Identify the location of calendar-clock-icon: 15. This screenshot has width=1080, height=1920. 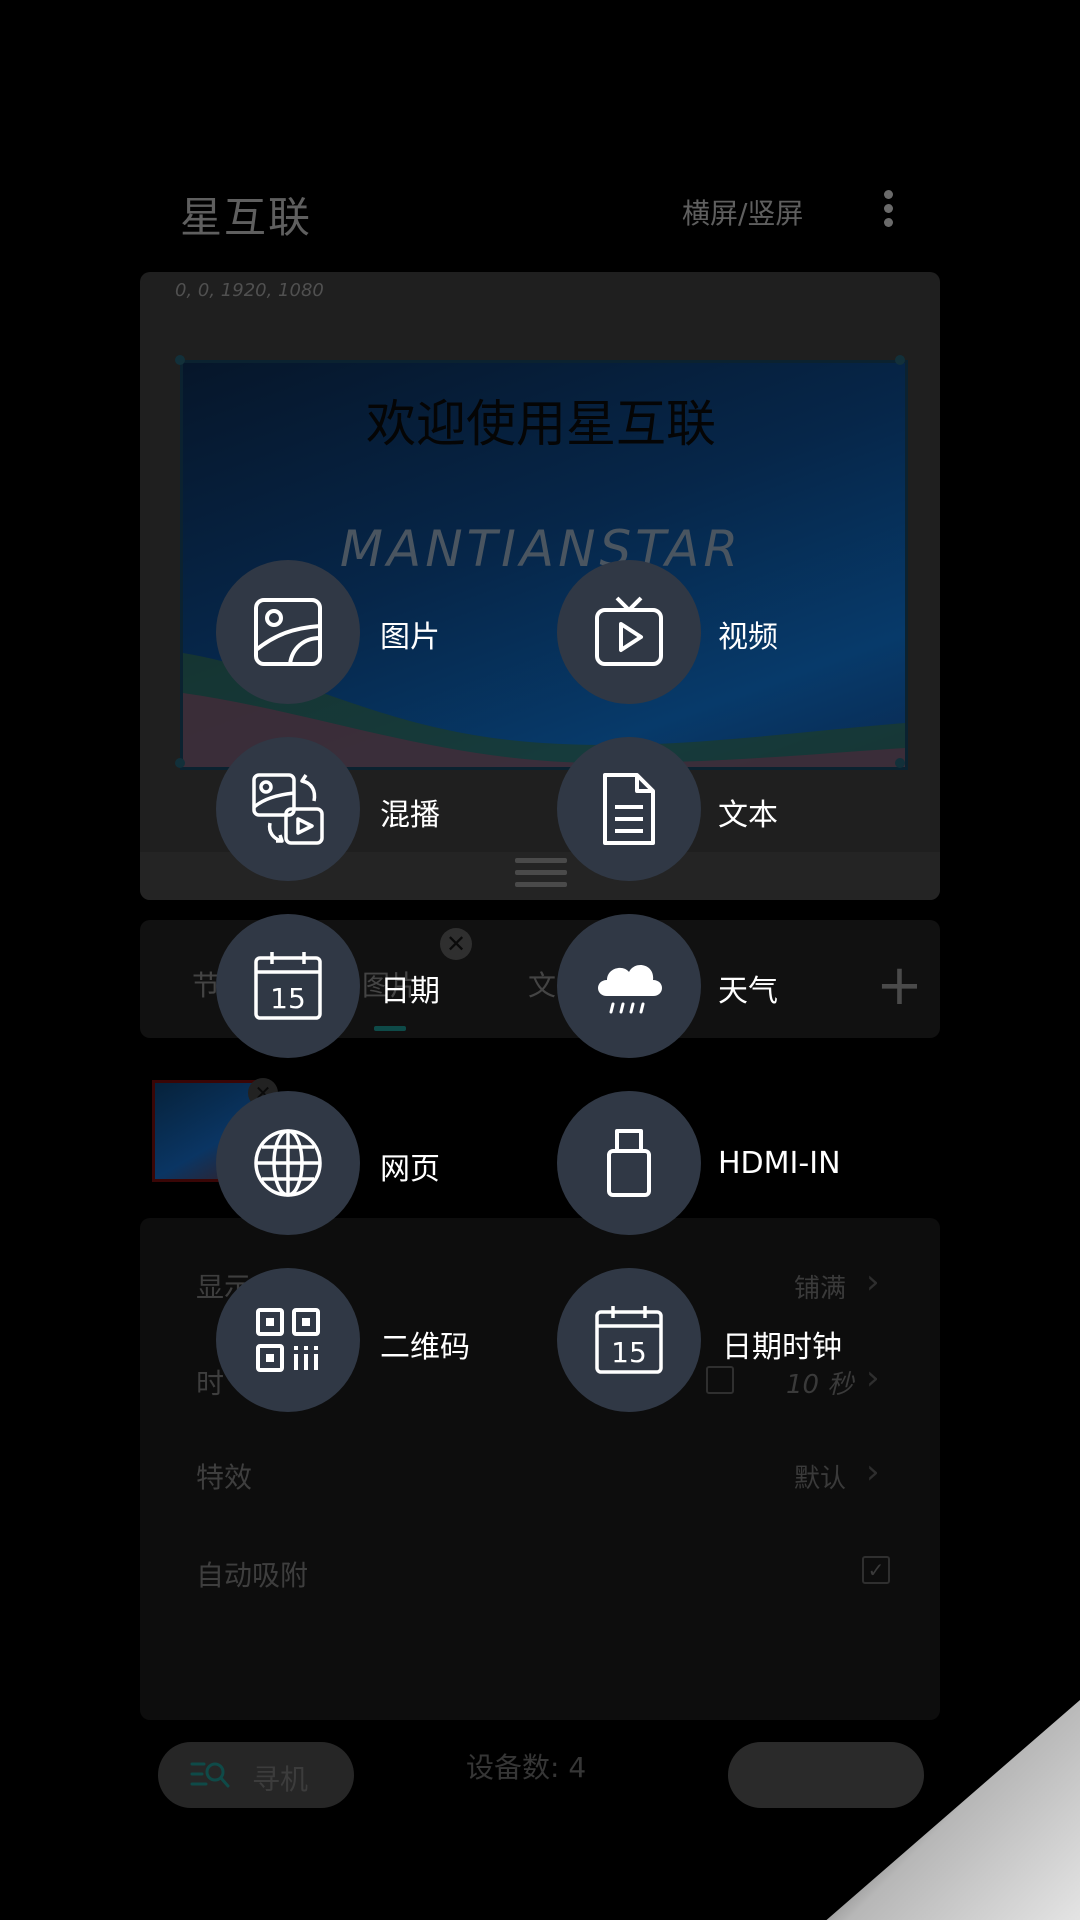
(629, 1340).